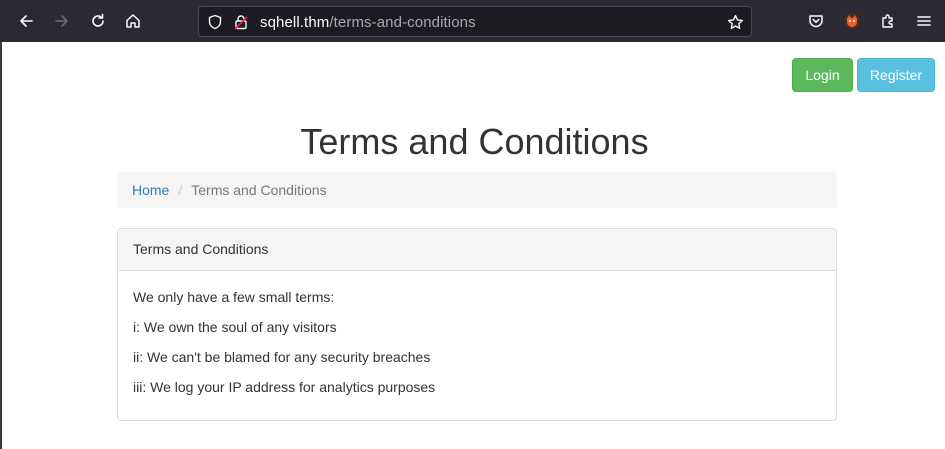 The width and height of the screenshot is (945, 449). What do you see at coordinates (735, 22) in the screenshot?
I see `bookmark-star-icon` at bounding box center [735, 22].